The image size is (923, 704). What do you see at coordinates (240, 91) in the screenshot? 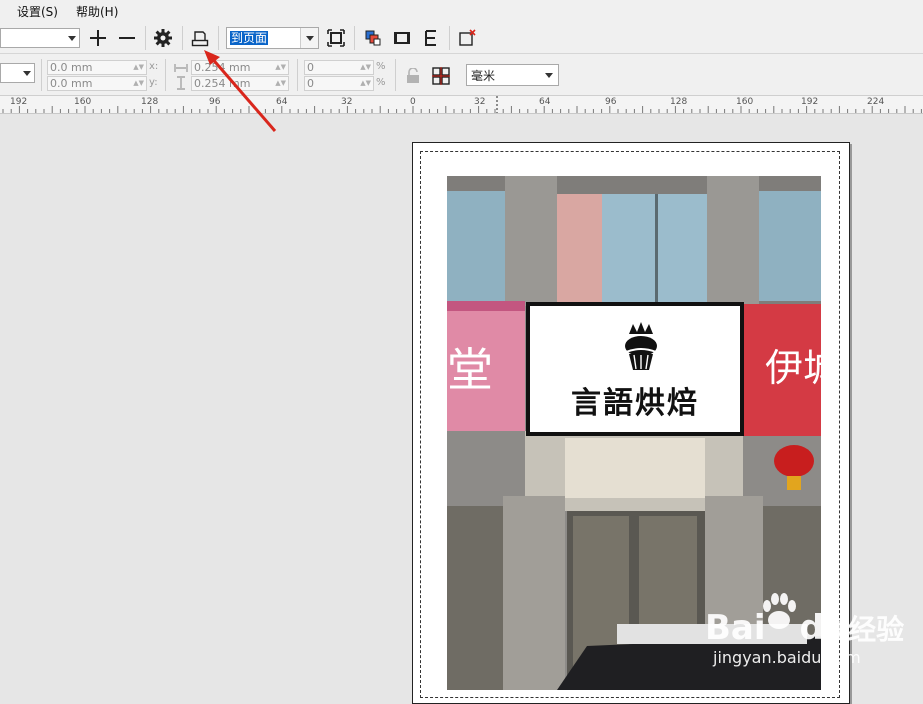
I see `annotation-arrow` at bounding box center [240, 91].